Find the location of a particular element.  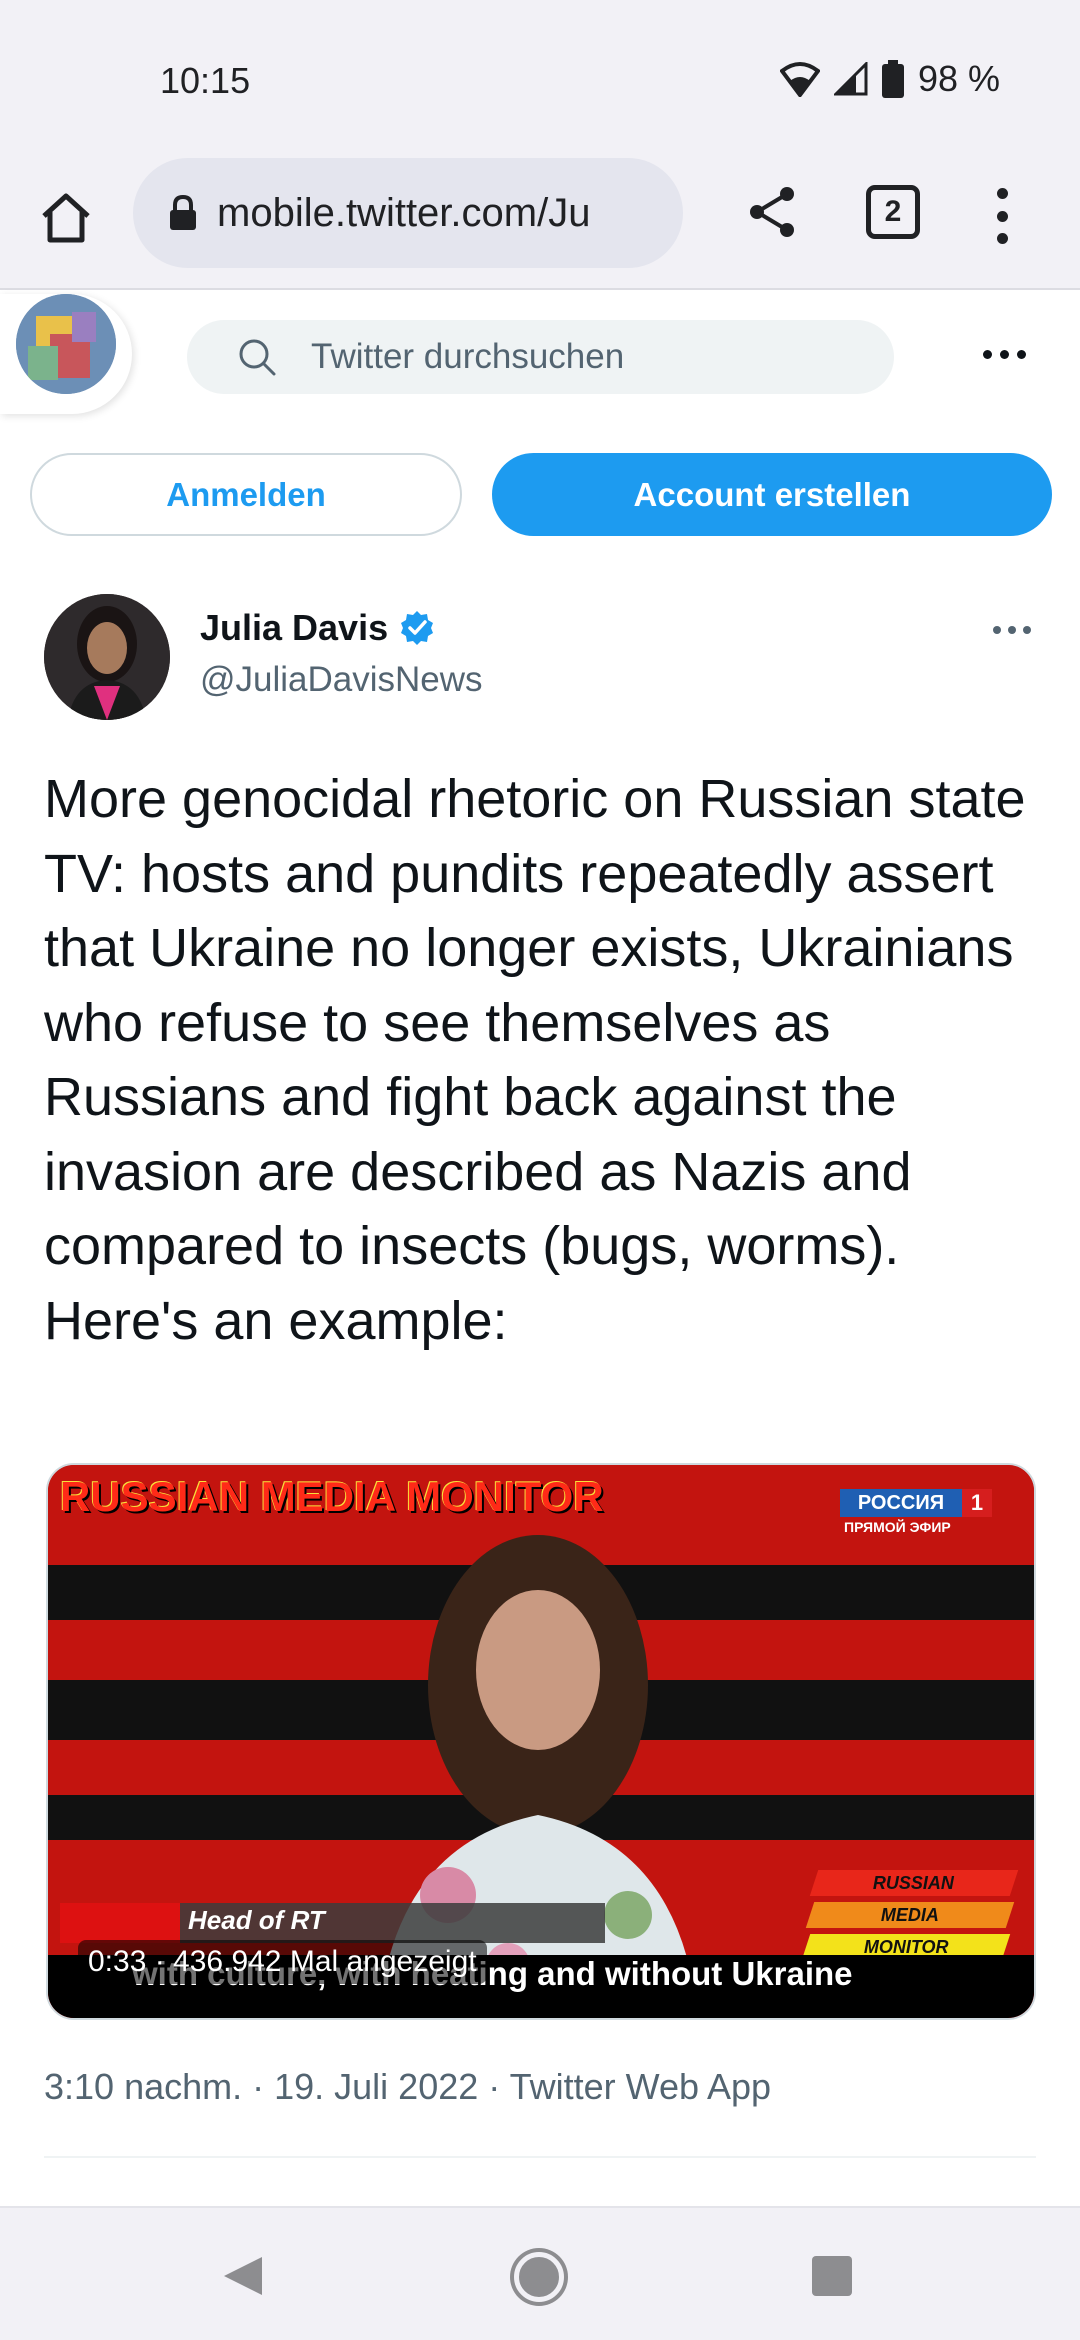

search-input: Twitter durchsuchen is located at coordinates (540, 357).